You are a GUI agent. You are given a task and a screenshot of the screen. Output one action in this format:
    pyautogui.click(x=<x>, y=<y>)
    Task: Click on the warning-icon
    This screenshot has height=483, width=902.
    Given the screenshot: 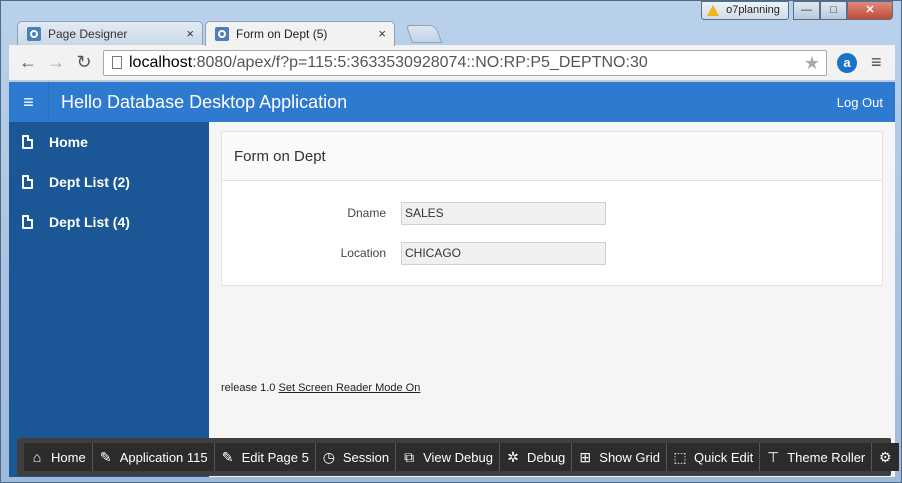 What is the action you would take?
    pyautogui.click(x=713, y=10)
    